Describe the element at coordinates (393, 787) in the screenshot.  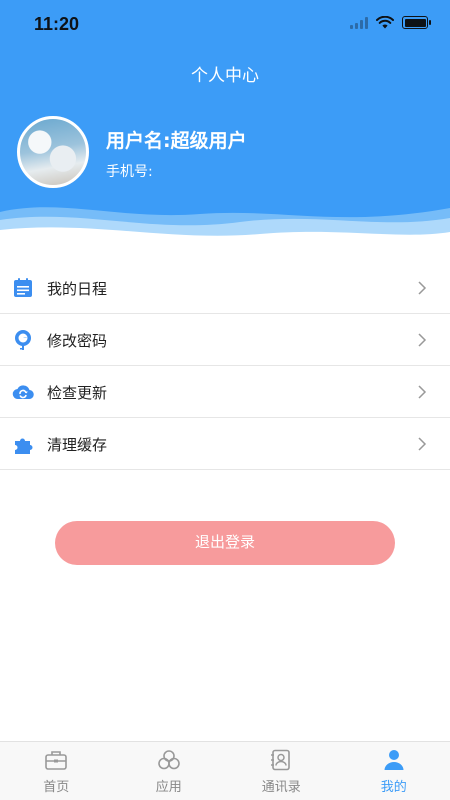
I see `tab-label: 我的` at that location.